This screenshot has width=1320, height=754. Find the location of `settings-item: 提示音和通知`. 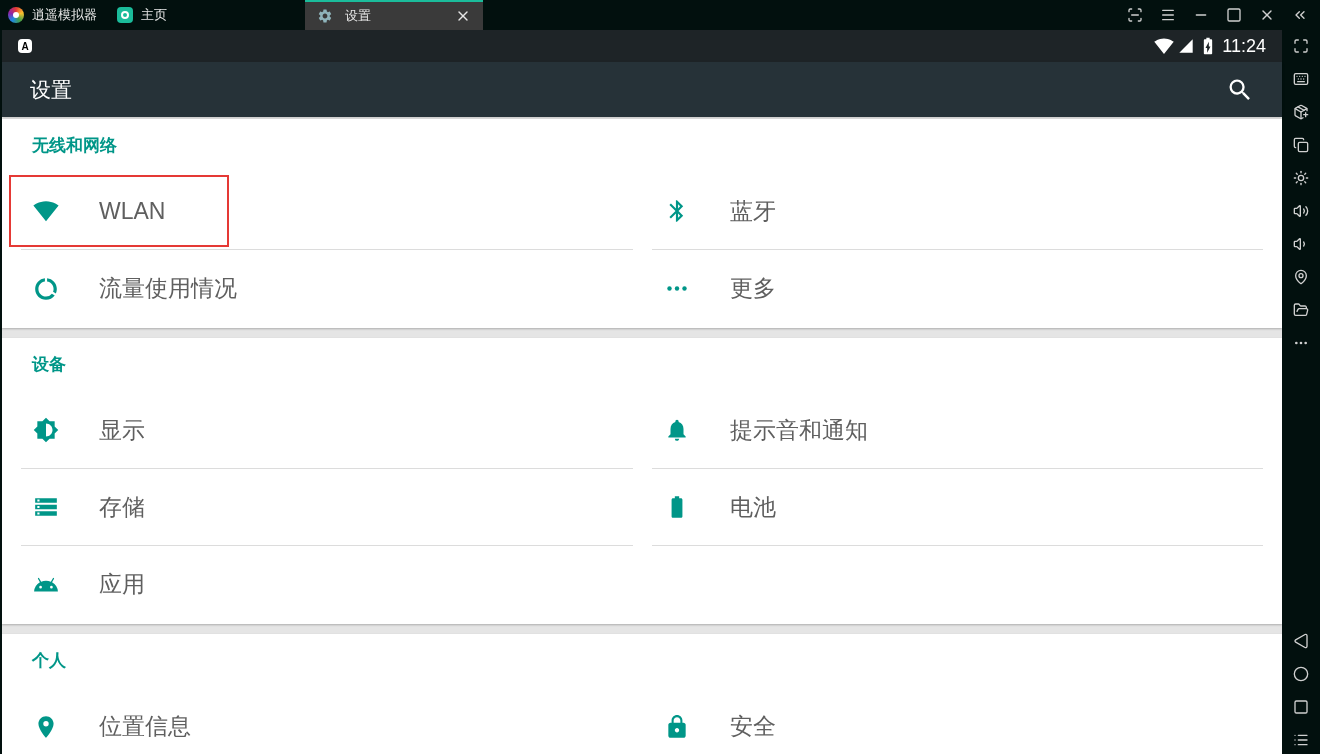

settings-item: 提示音和通知 is located at coordinates (767, 430).